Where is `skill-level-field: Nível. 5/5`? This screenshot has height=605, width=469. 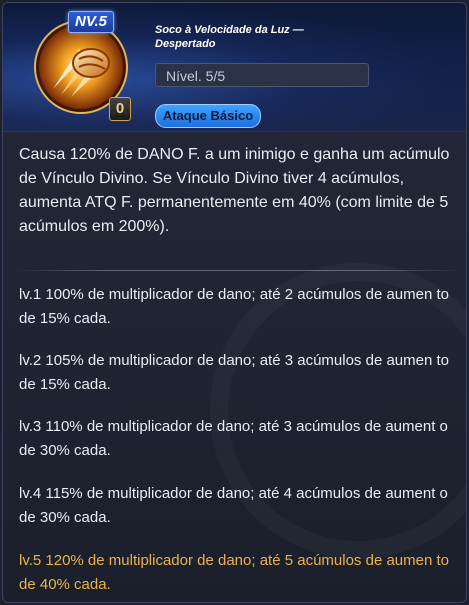
skill-level-field: Nível. 5/5 is located at coordinates (262, 75).